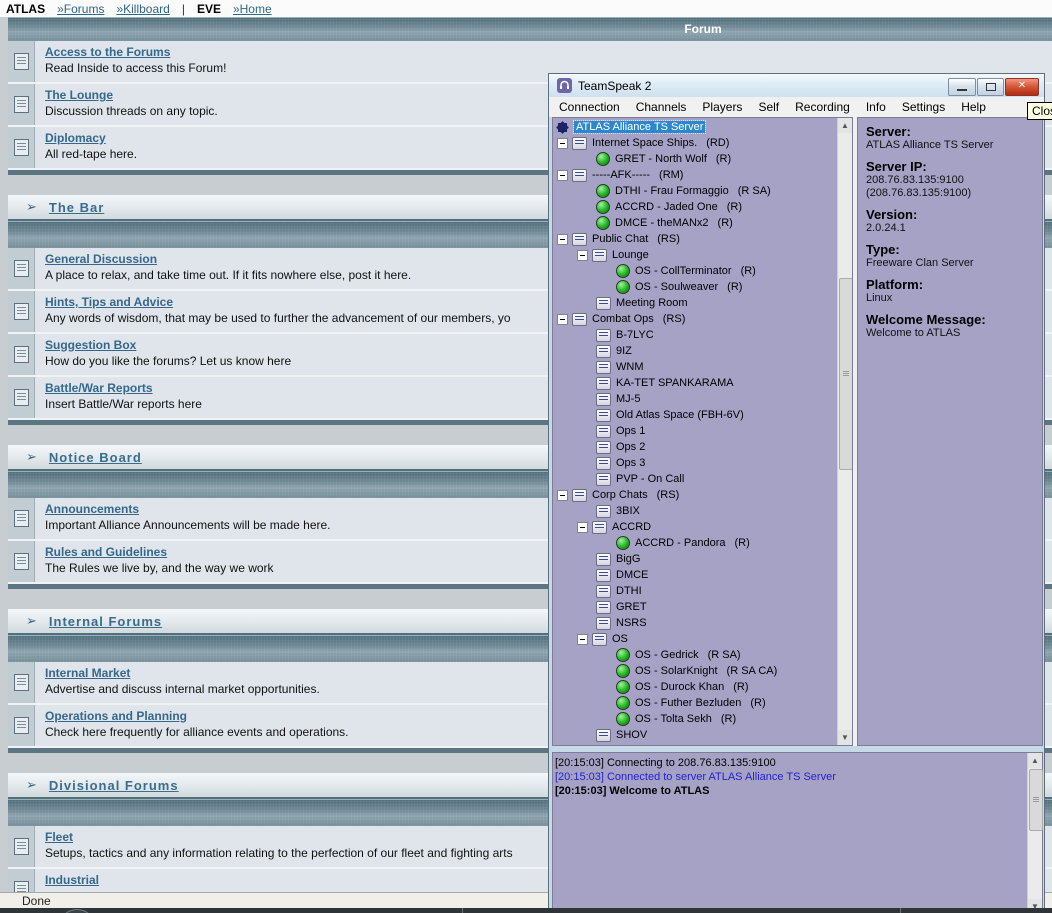 Image resolution: width=1052 pixels, height=913 pixels. What do you see at coordinates (695, 495) in the screenshot?
I see `tree-row-channel: Corp Chats (RS)` at bounding box center [695, 495].